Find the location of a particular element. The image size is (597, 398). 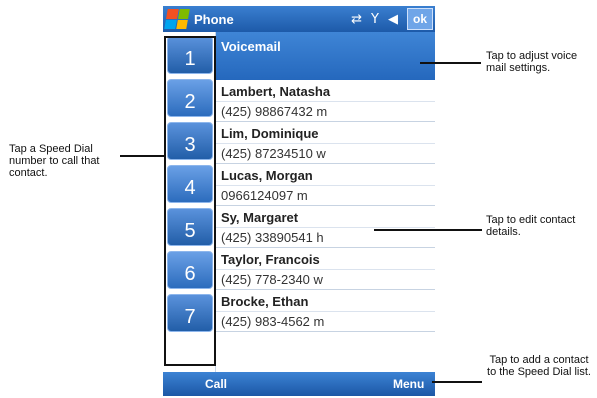

contact-name: Taylor, Francois is located at coordinates (270, 259).